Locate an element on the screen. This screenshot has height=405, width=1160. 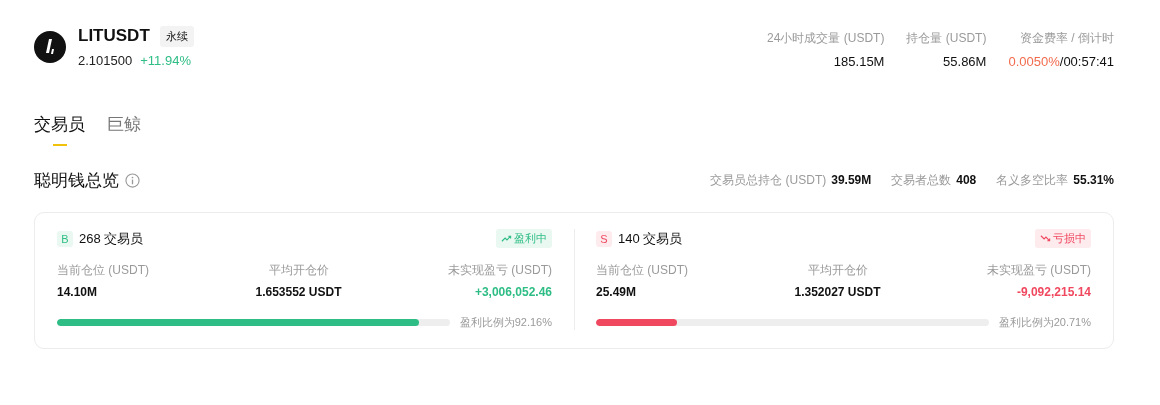
trader-count: 268 交易员 is located at coordinates (111, 238).